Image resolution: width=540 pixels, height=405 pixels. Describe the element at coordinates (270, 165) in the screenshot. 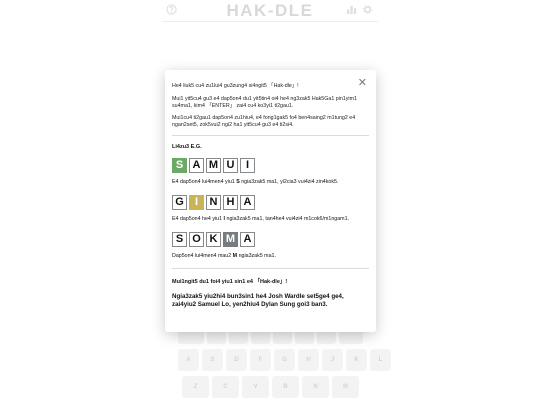

I see `example-tiles: S A M U I` at that location.